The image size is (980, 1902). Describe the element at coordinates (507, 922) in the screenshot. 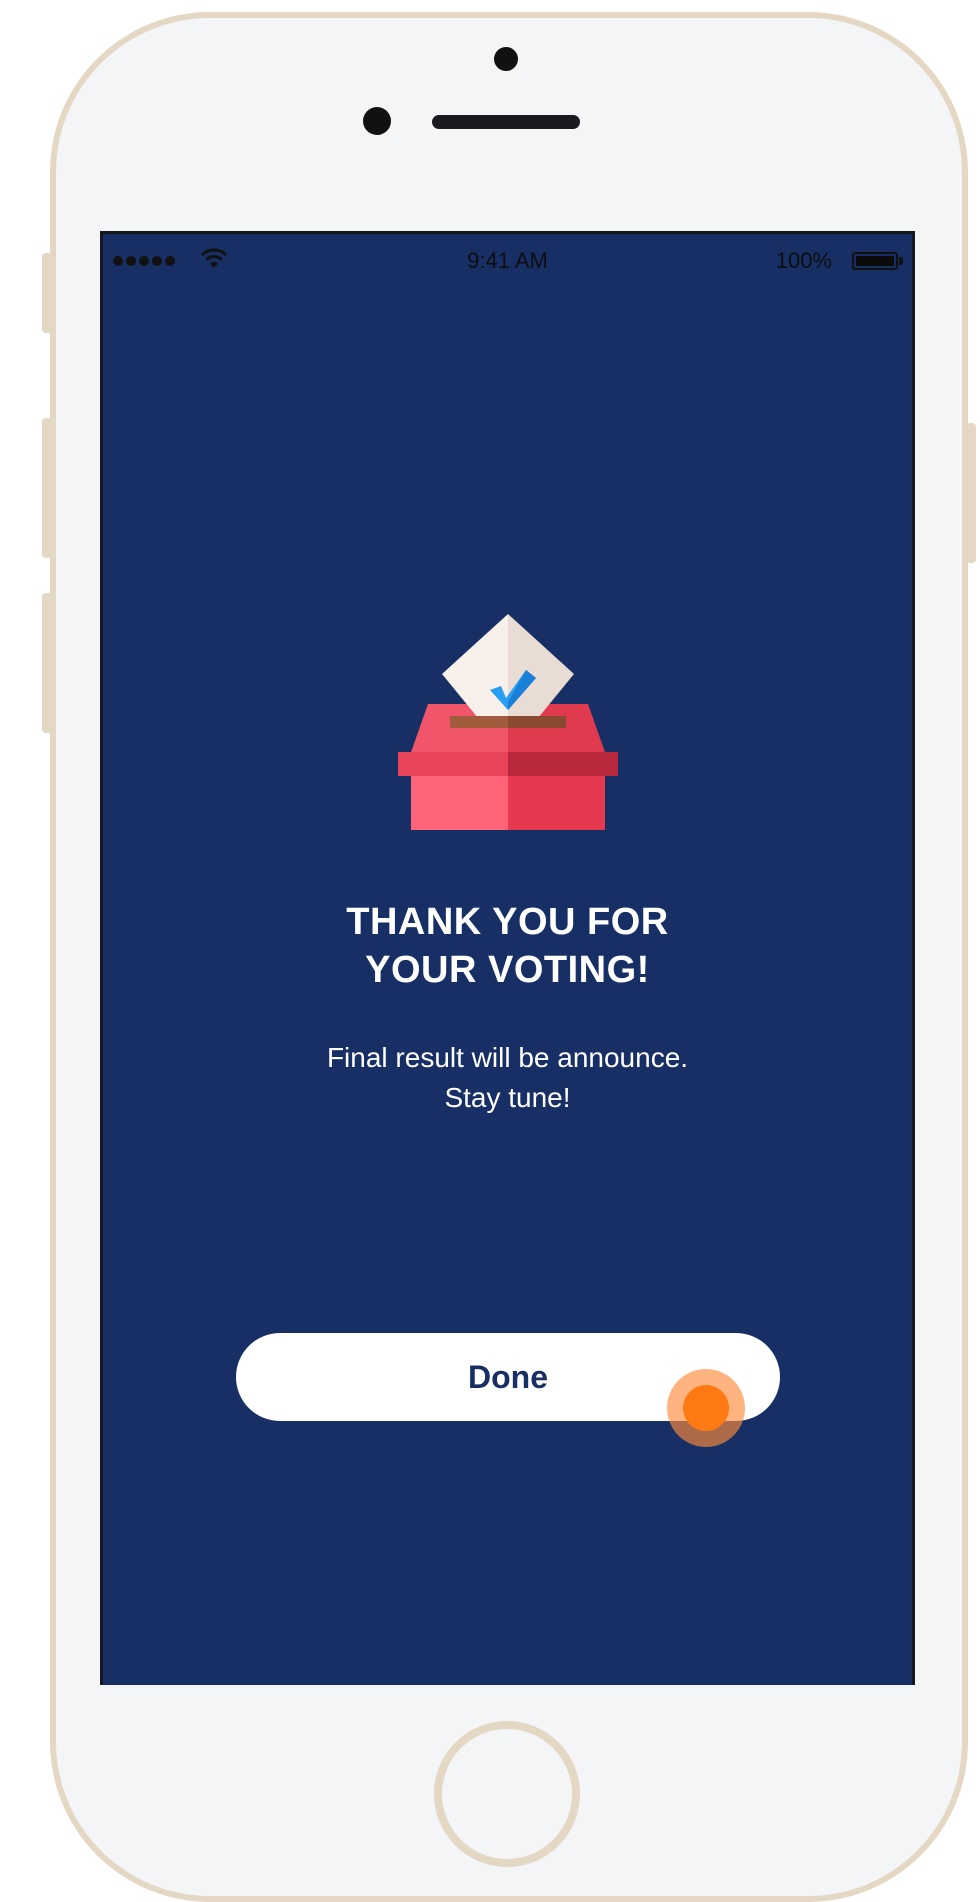

I see `title-line-1: THANK YOU FOR` at that location.